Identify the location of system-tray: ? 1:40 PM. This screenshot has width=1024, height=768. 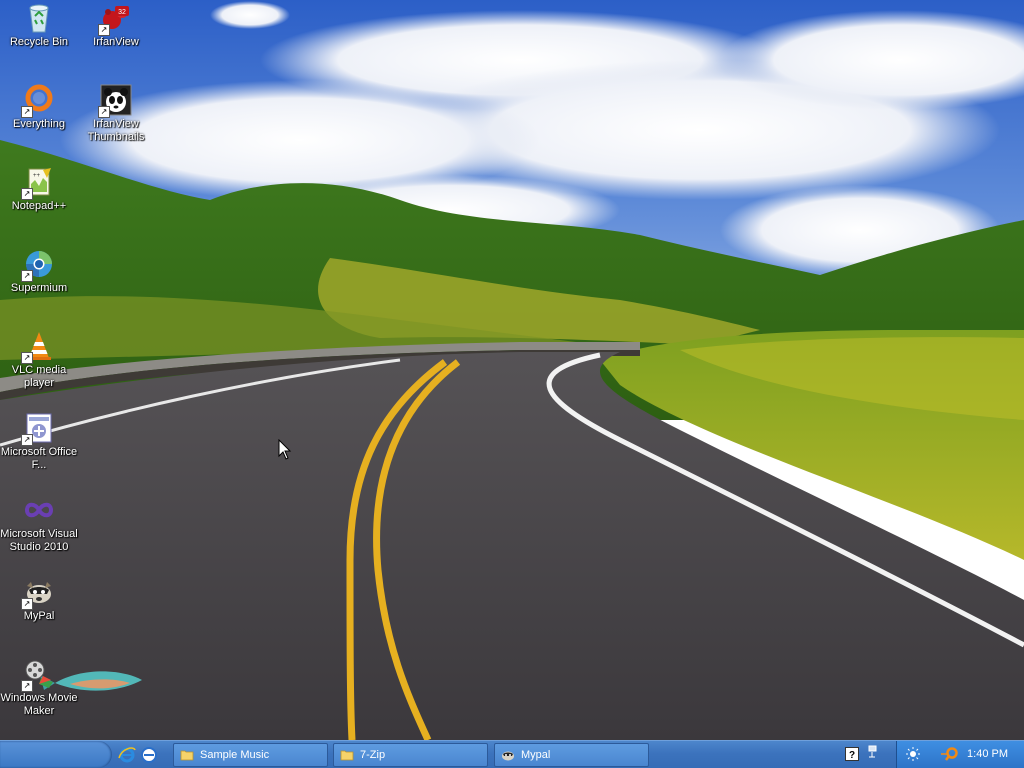
(932, 754).